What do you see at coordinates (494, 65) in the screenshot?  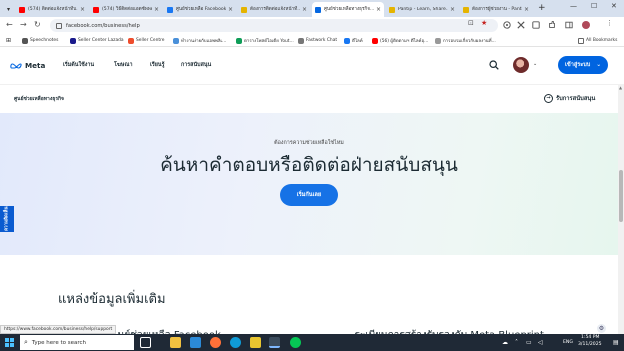 I see `search-icon` at bounding box center [494, 65].